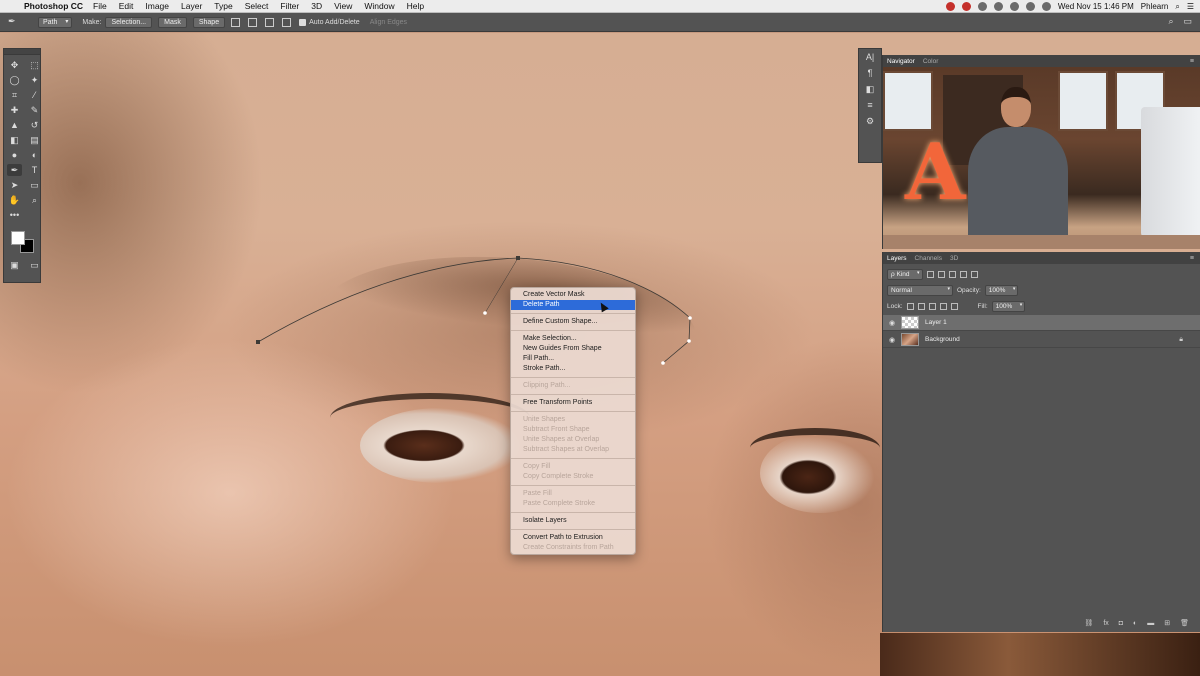 The height and width of the screenshot is (676, 1200). I want to click on marquee-letter-sign: A, so click(935, 172).